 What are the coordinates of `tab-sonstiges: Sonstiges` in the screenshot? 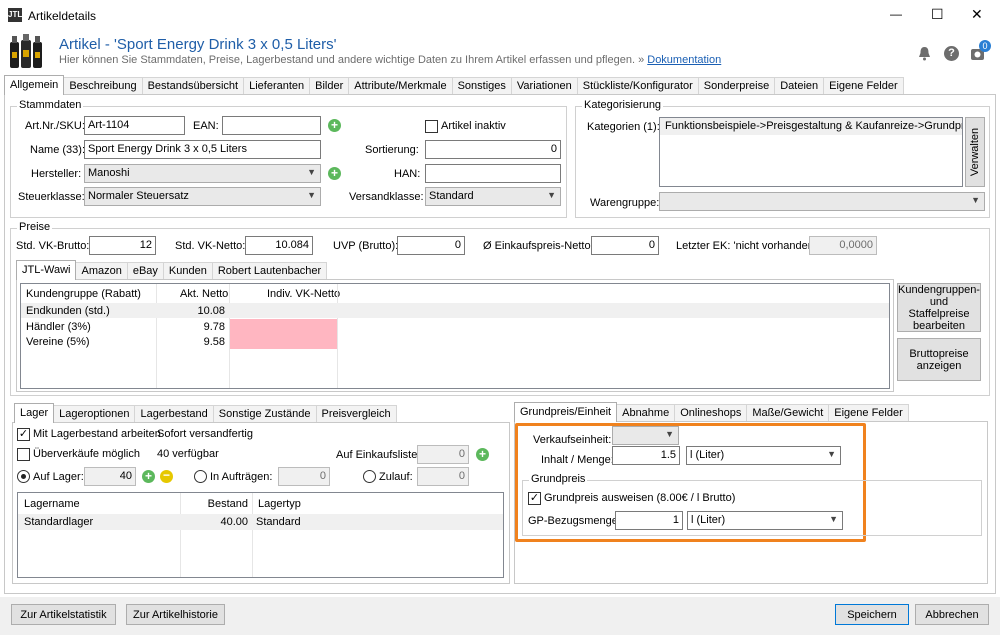 It's located at (481, 86).